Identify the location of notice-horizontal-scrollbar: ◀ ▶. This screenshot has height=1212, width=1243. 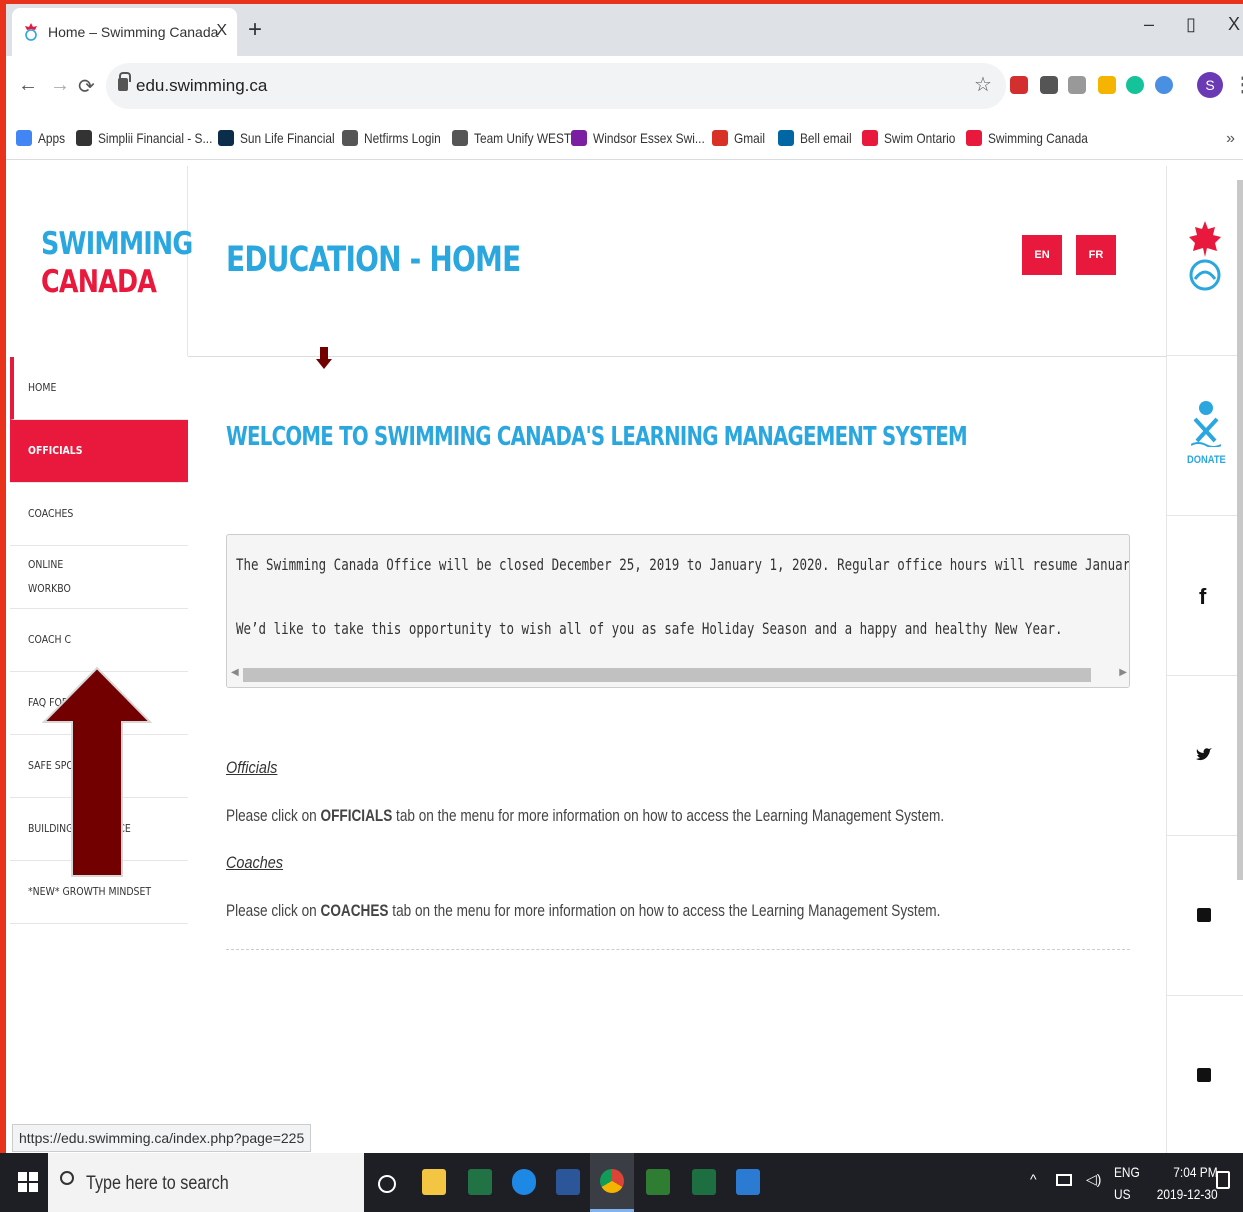
(678, 675).